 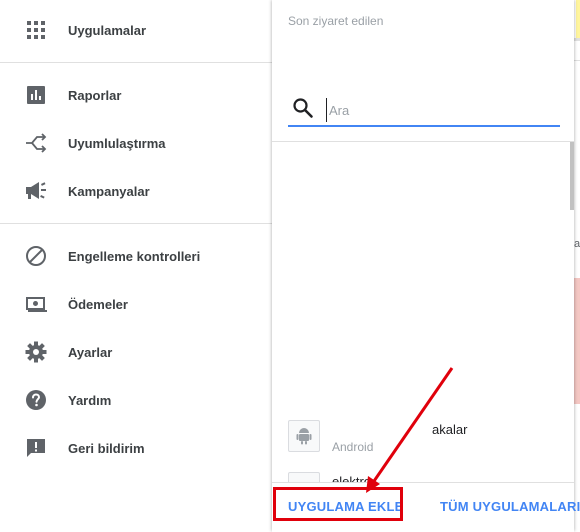 I want to click on sidebar-item-label: Uyumlulaştırma, so click(x=117, y=143).